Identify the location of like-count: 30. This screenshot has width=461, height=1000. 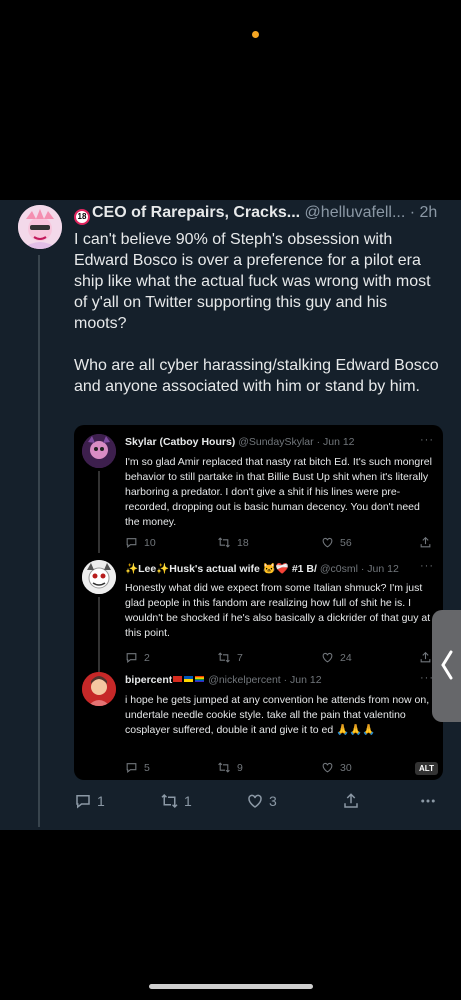
(346, 767).